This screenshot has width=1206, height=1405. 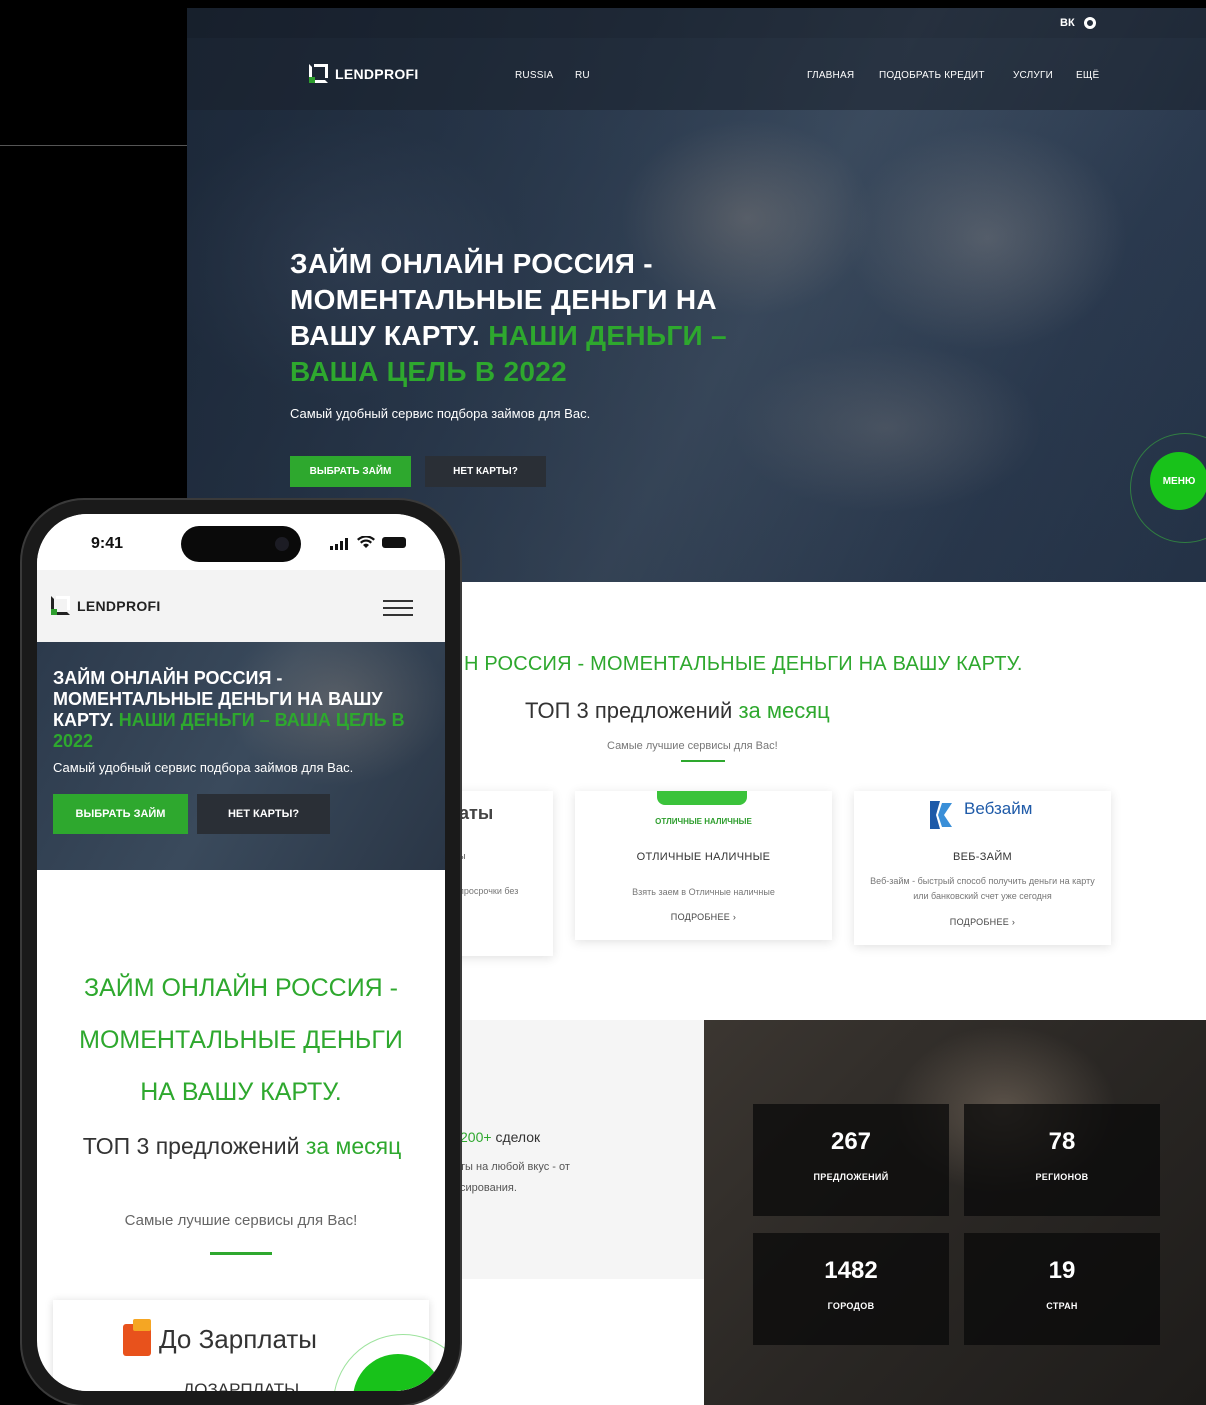 I want to click on offer-name: ВЕБ-ЗАЙМ, so click(x=982, y=857).